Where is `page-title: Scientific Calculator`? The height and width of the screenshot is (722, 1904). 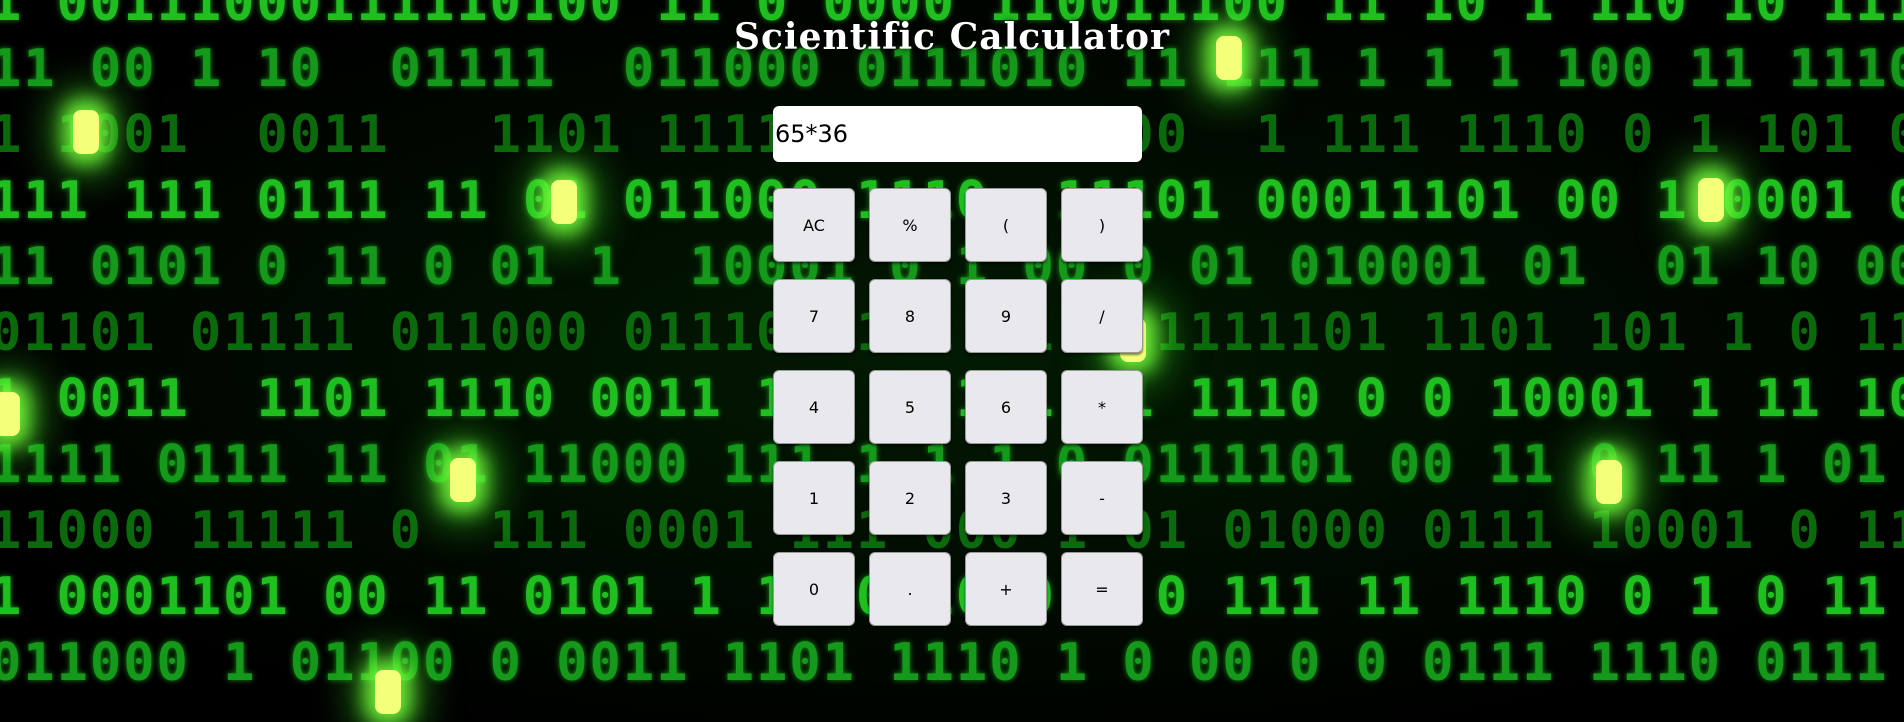
page-title: Scientific Calculator is located at coordinates (952, 37).